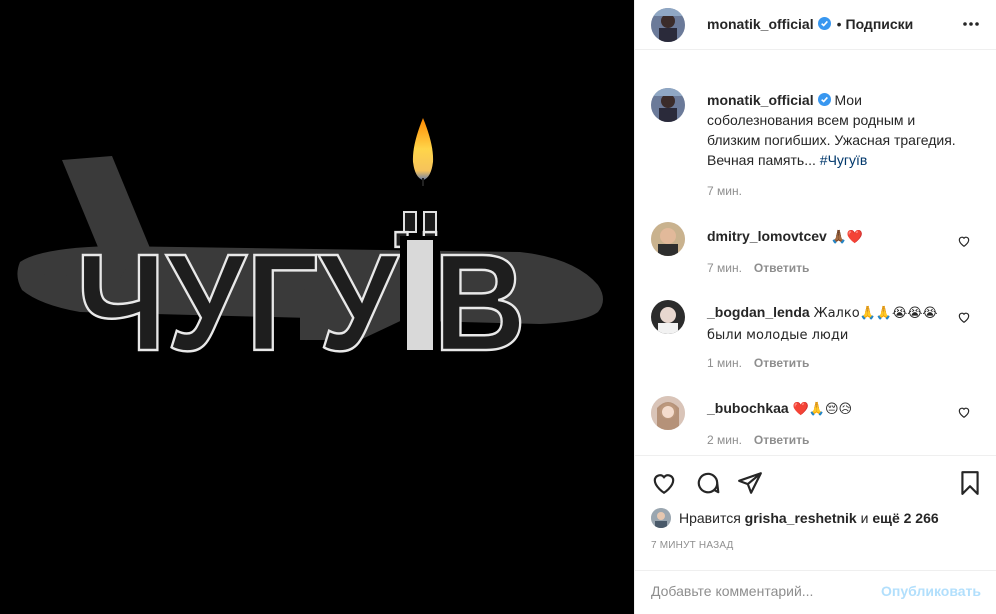 Image resolution: width=996 pixels, height=614 pixels. I want to click on caption-author-avatar, so click(668, 105).